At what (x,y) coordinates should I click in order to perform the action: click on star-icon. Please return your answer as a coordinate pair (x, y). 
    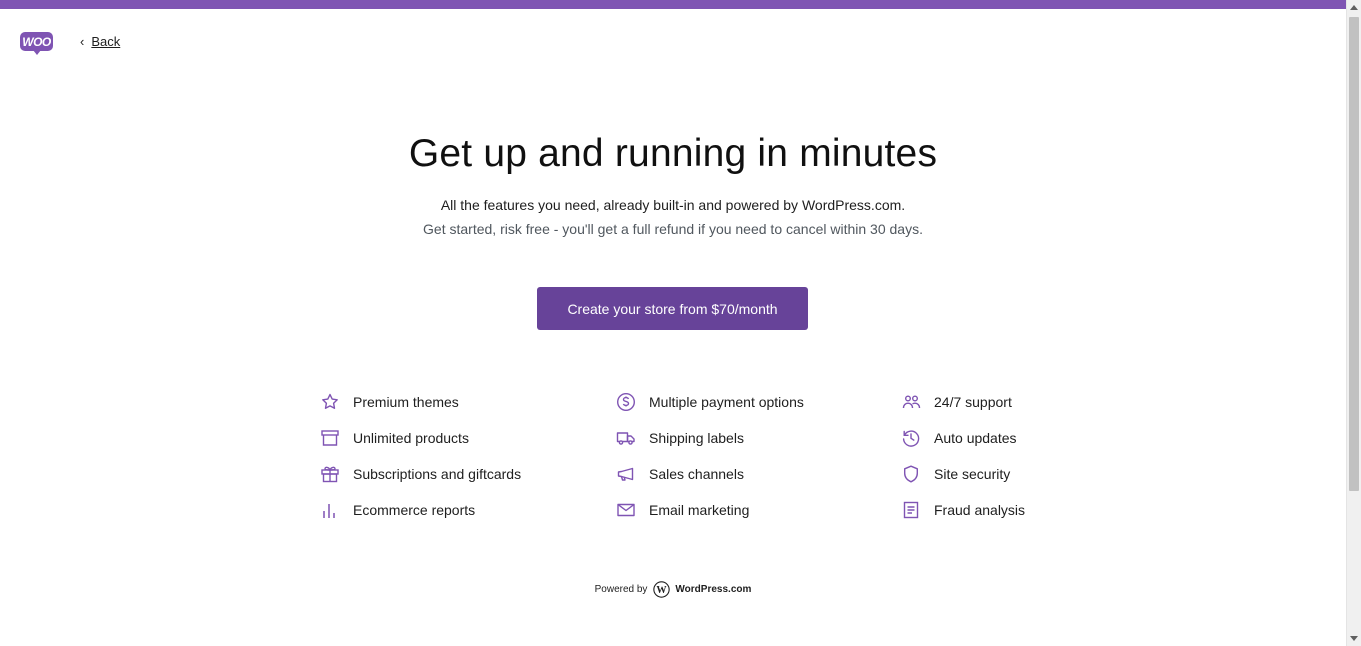
    Looking at the image, I should click on (330, 402).